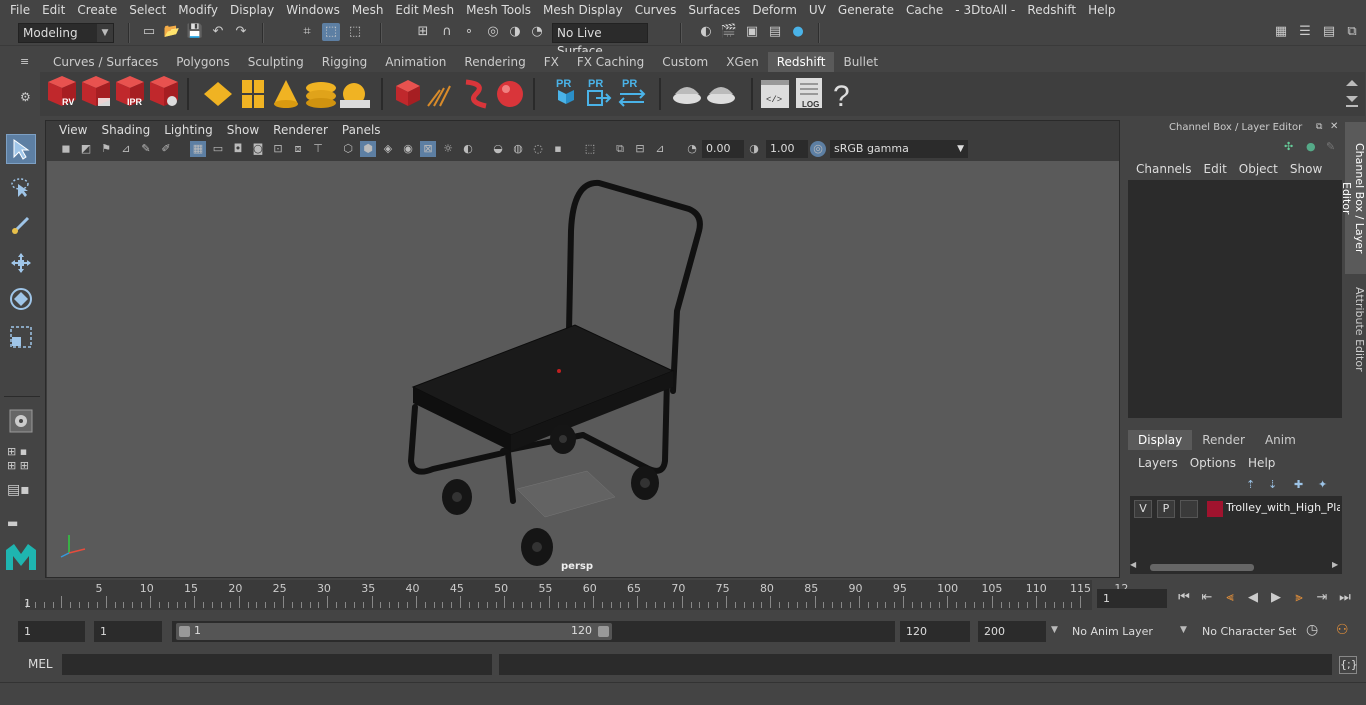 This screenshot has height=705, width=1366. I want to click on shelf-tab-bullet: Bullet, so click(861, 62).